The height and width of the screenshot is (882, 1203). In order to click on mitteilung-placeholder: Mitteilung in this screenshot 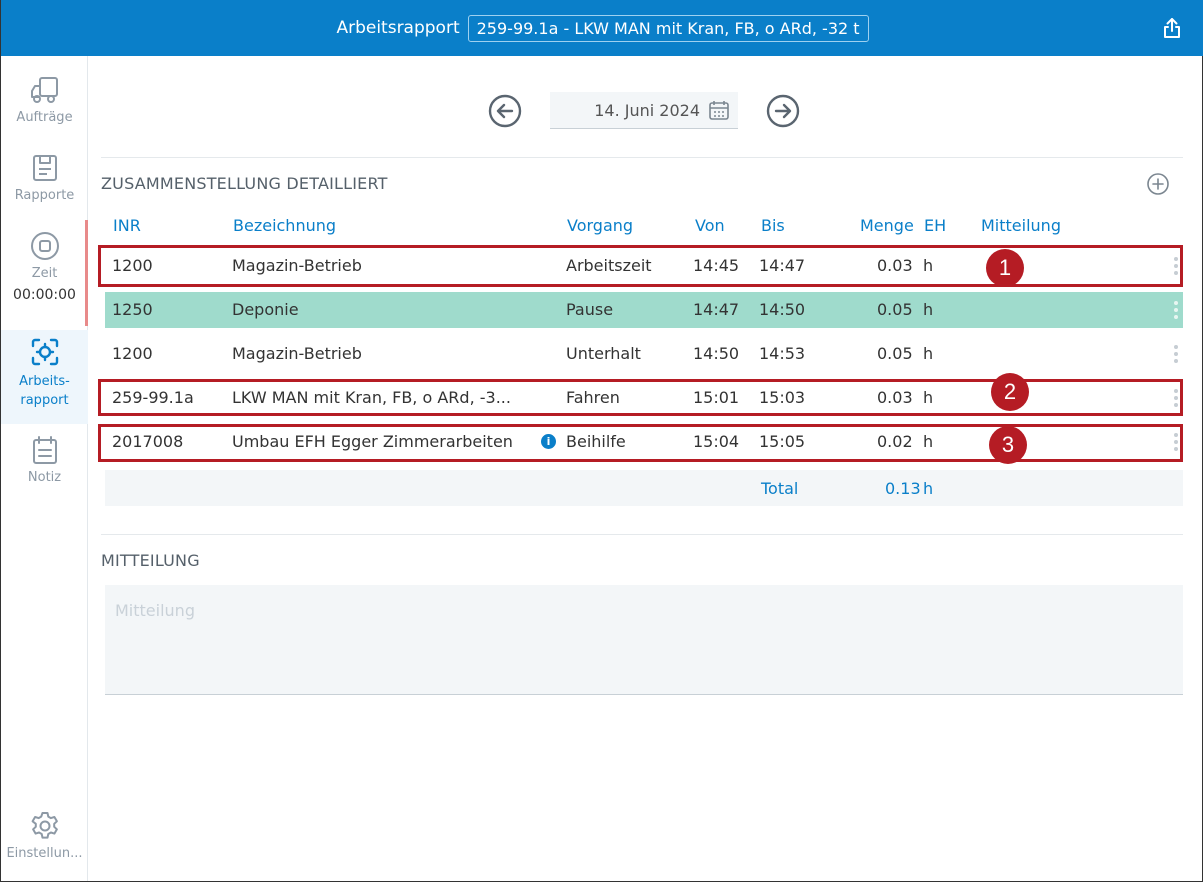, I will do `click(155, 610)`.